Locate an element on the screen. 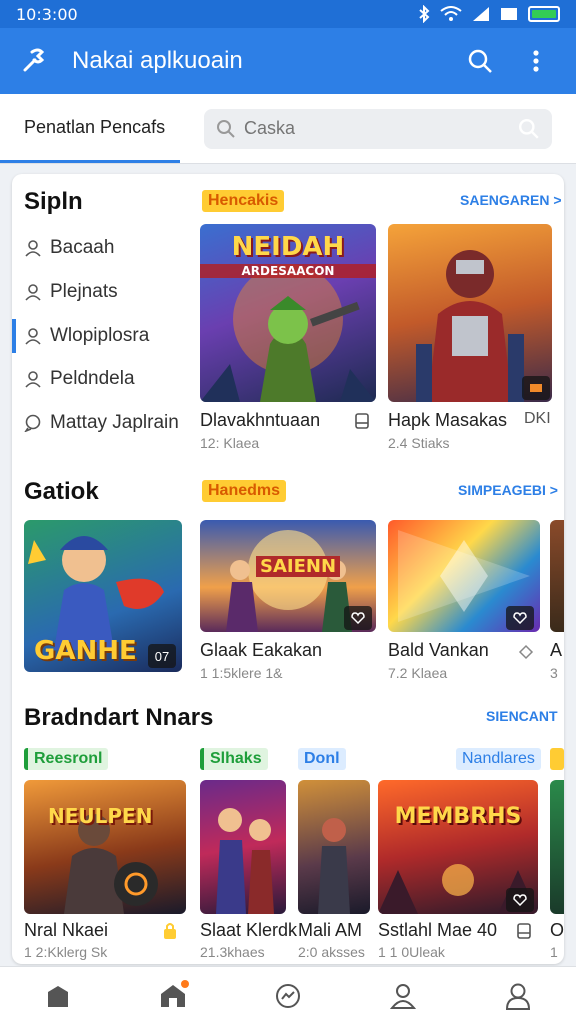 The image size is (576, 1024). search-button is located at coordinates (480, 61).